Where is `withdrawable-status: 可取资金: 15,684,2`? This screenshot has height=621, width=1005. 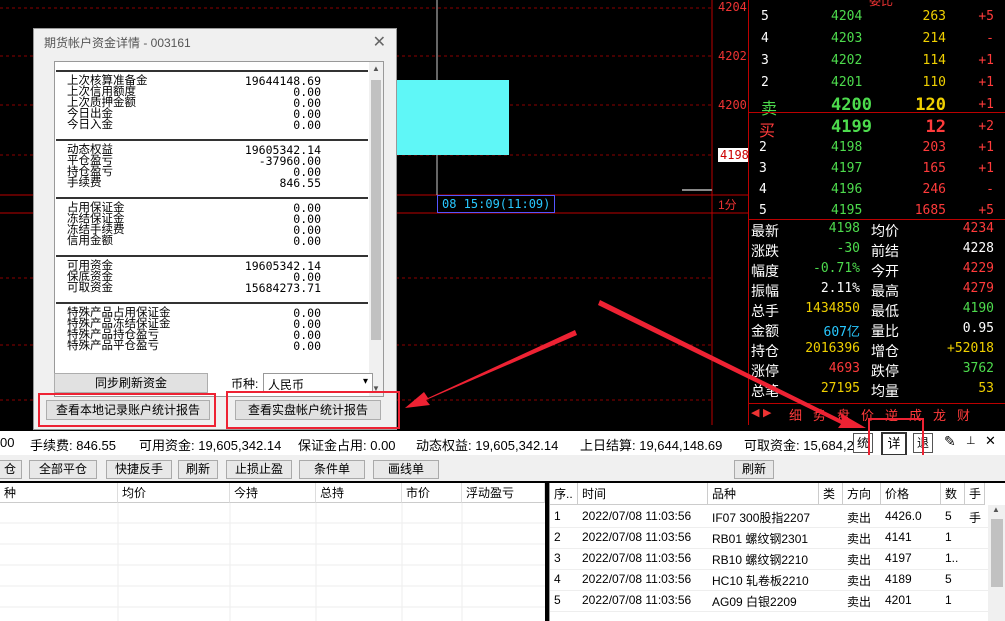 withdrawable-status: 可取资金: 15,684,2 is located at coordinates (799, 445).